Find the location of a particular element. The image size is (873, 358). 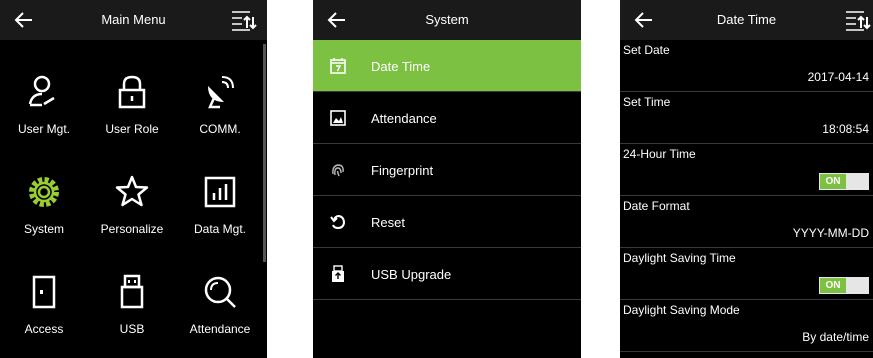

setting-daylight-saving-mode: Daylight Saving Mode By date/time is located at coordinates (746, 326).